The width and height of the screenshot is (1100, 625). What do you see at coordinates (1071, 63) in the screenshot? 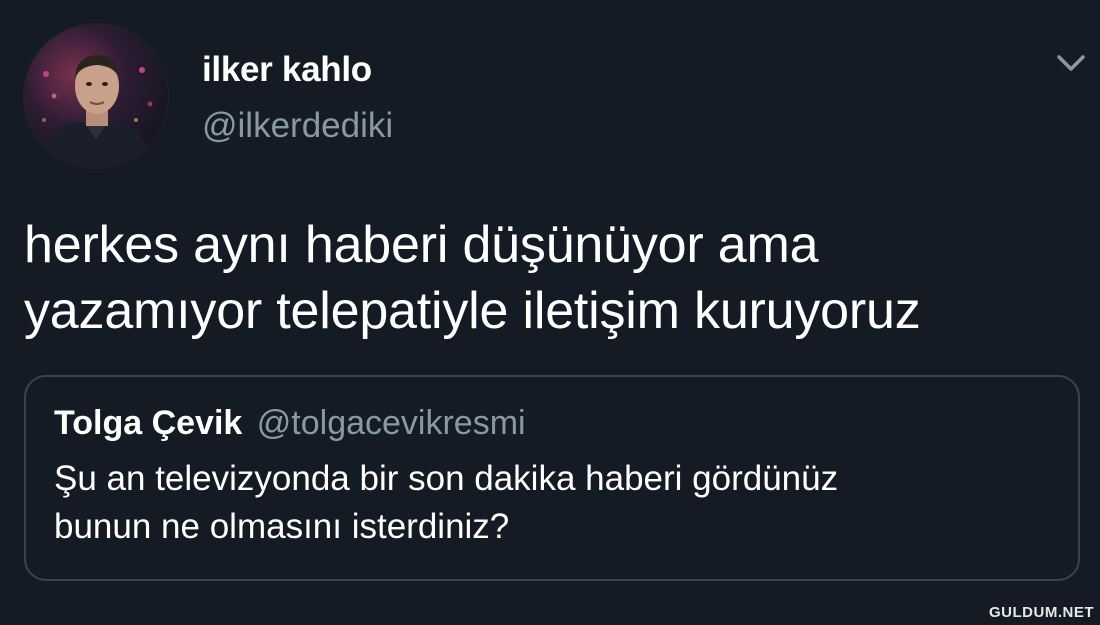
I see `chevron-down-icon` at bounding box center [1071, 63].